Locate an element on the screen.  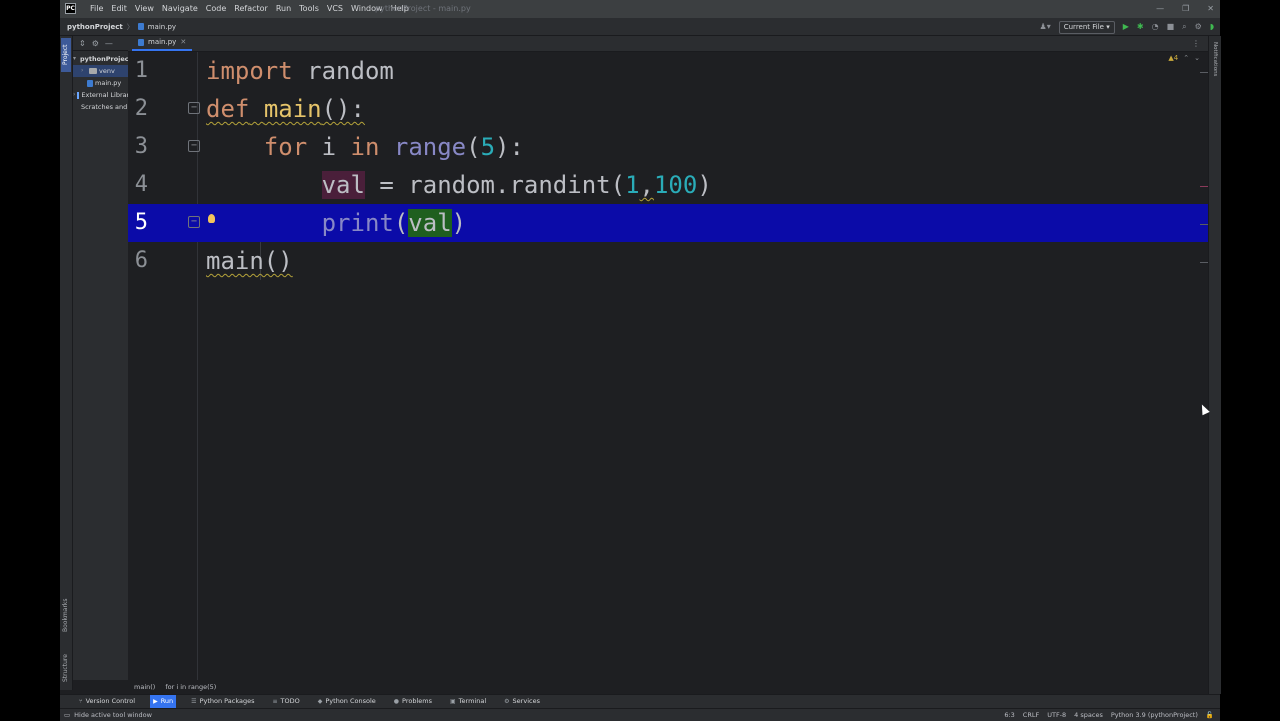
tab-main-py: main.py ✕ is located at coordinates (162, 43).